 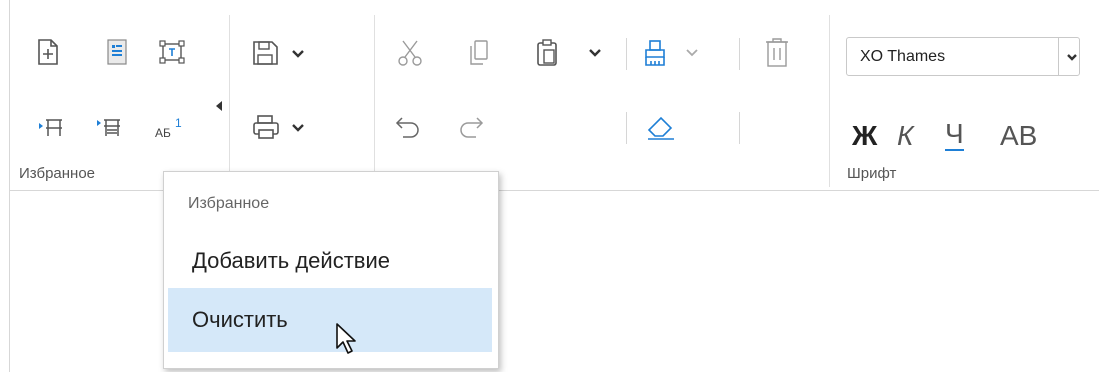 I want to click on caps-button: АВ, so click(x=1018, y=136).